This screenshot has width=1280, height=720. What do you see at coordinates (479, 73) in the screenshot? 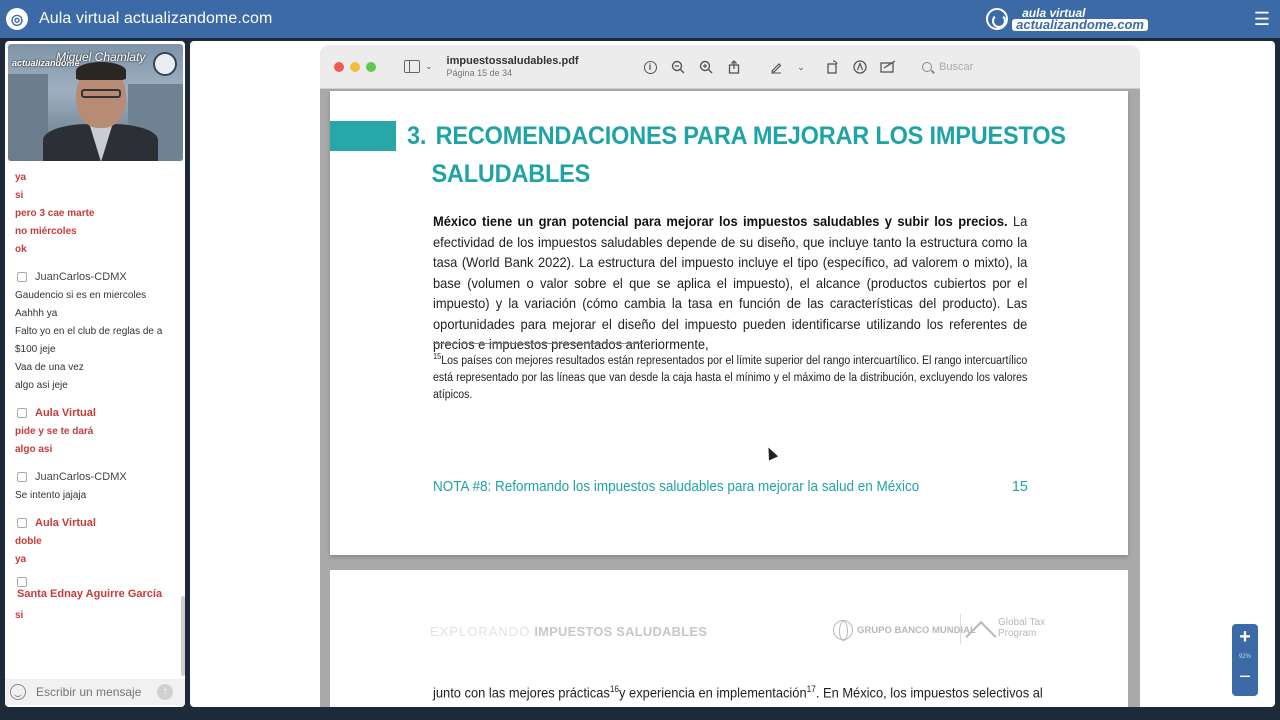
I see `page-info: Página 15 de 34` at bounding box center [479, 73].